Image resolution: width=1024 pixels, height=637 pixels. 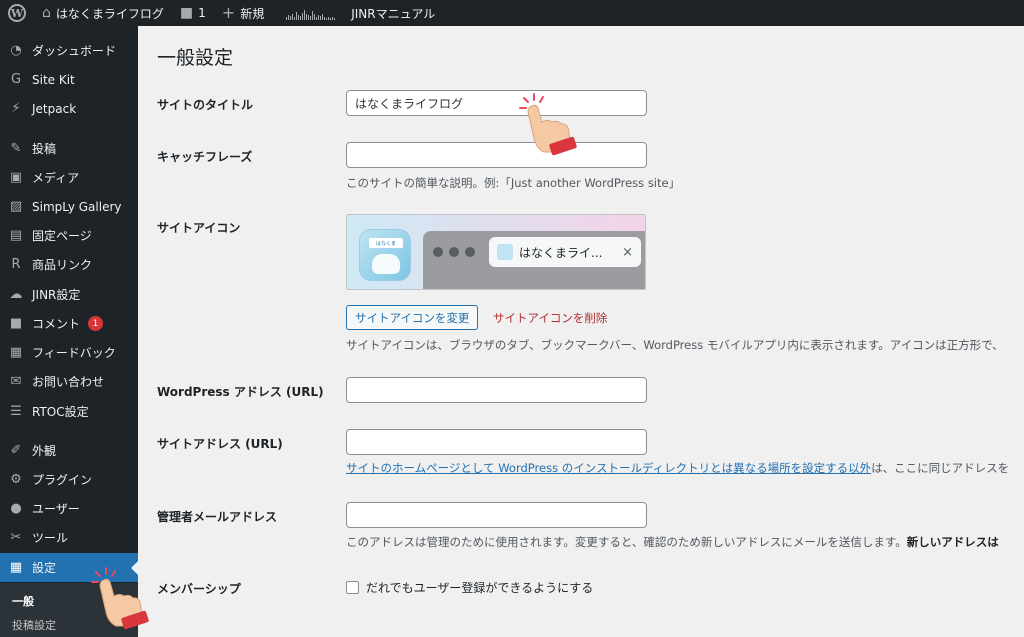 I want to click on browser-tab-preview: はなくまライ... ×, so click(x=565, y=252).